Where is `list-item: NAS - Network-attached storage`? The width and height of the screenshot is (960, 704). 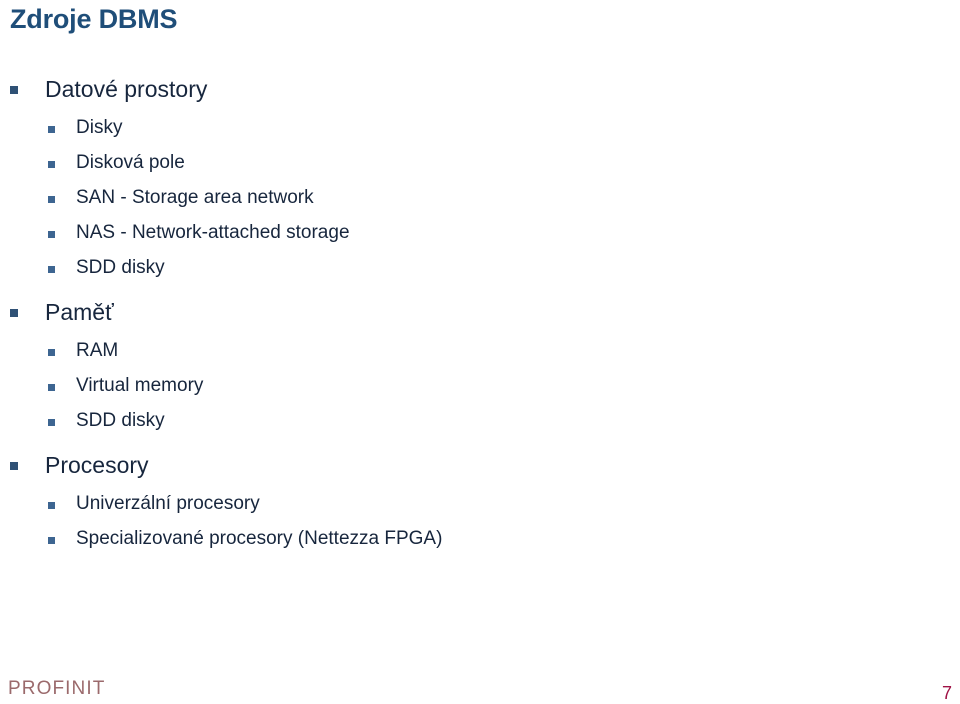
list-item: NAS - Network-attached storage is located at coordinates (450, 237).